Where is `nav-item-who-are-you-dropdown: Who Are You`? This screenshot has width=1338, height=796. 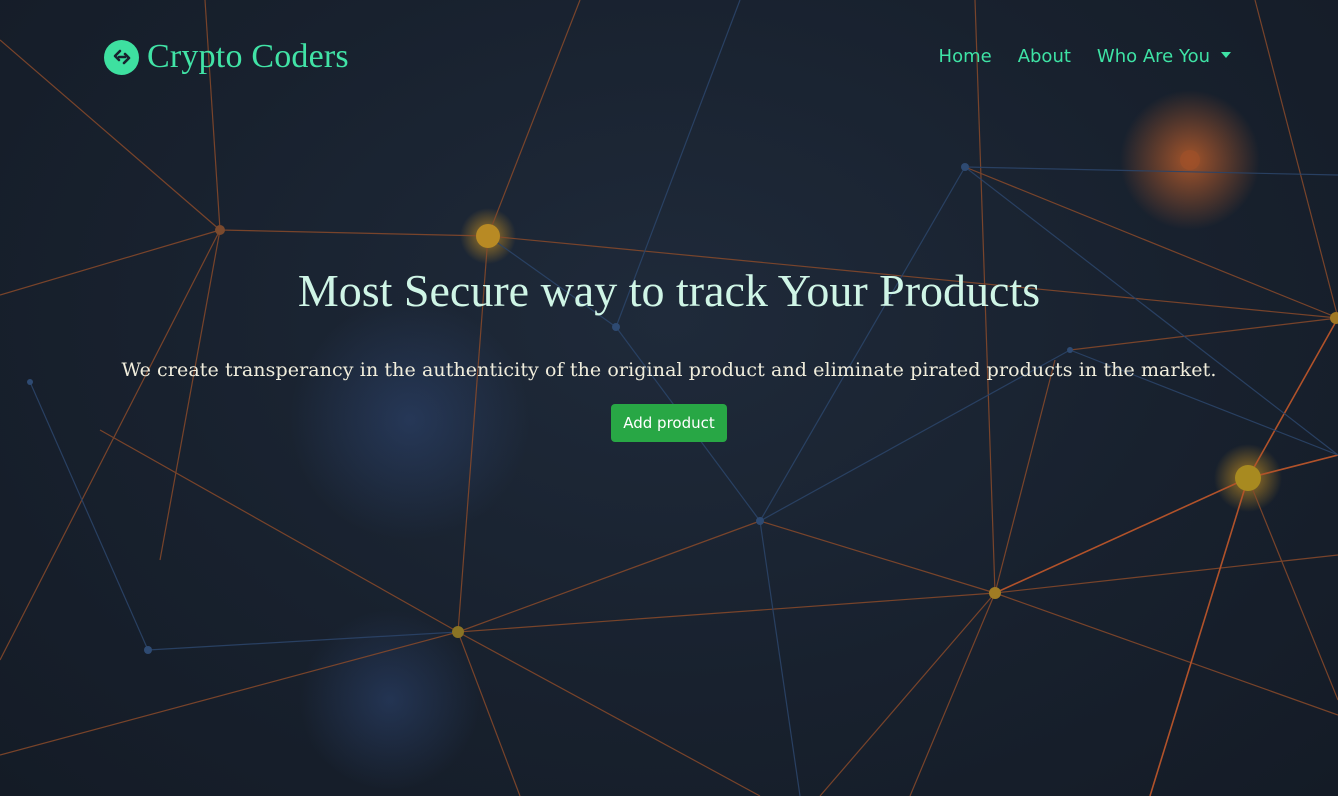
nav-item-who-are-you-dropdown: Who Are You is located at coordinates (1164, 56).